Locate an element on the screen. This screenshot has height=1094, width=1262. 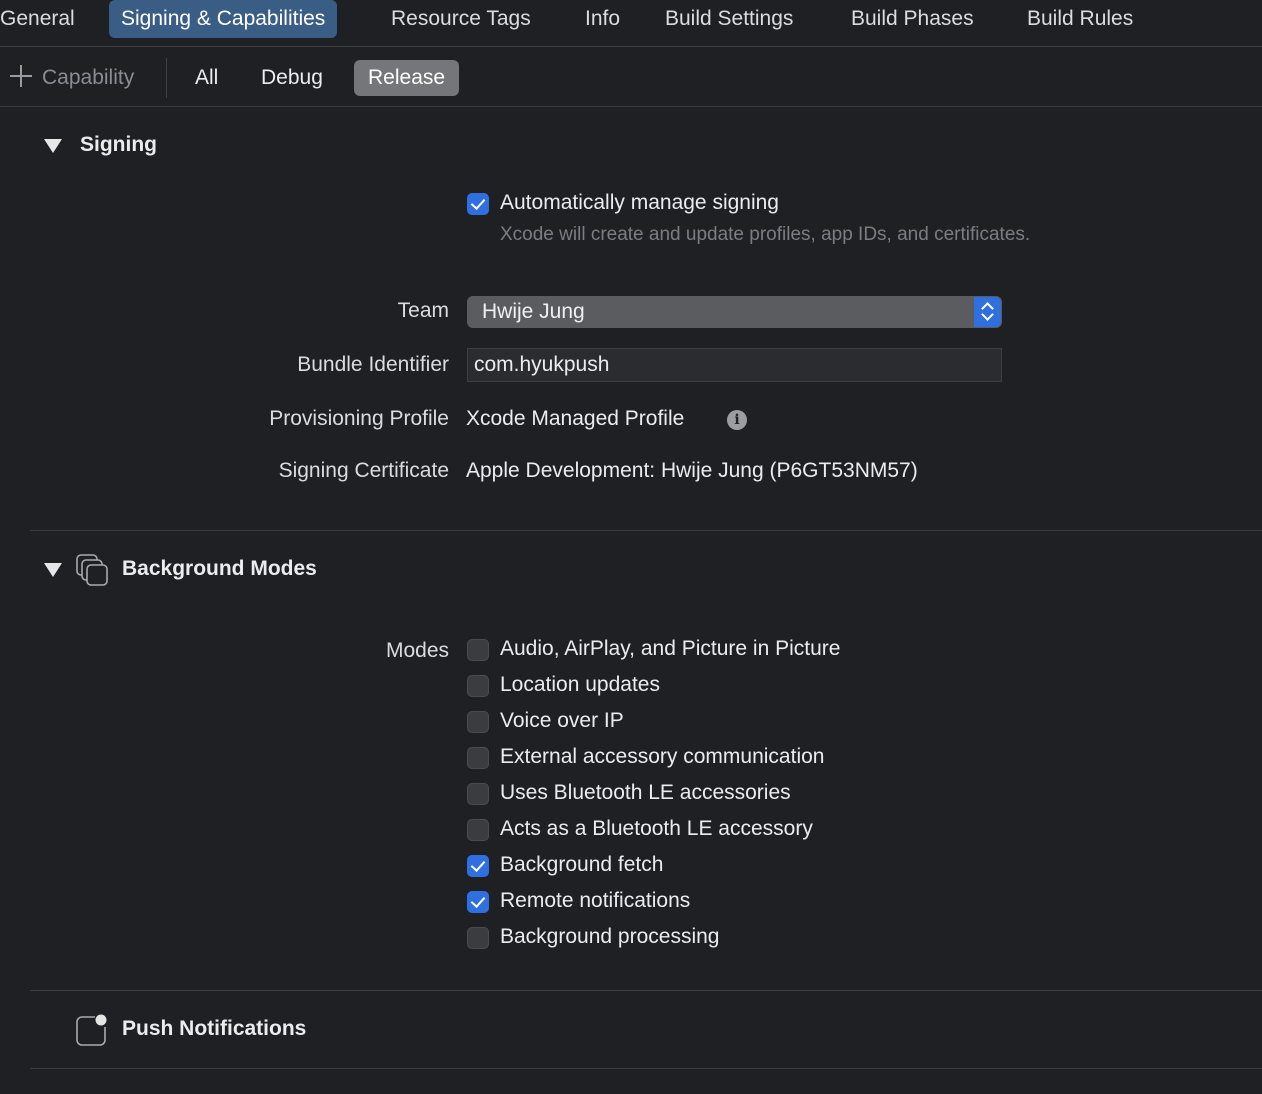
bundle-identifier-value: com.hyukpush is located at coordinates (541, 365).